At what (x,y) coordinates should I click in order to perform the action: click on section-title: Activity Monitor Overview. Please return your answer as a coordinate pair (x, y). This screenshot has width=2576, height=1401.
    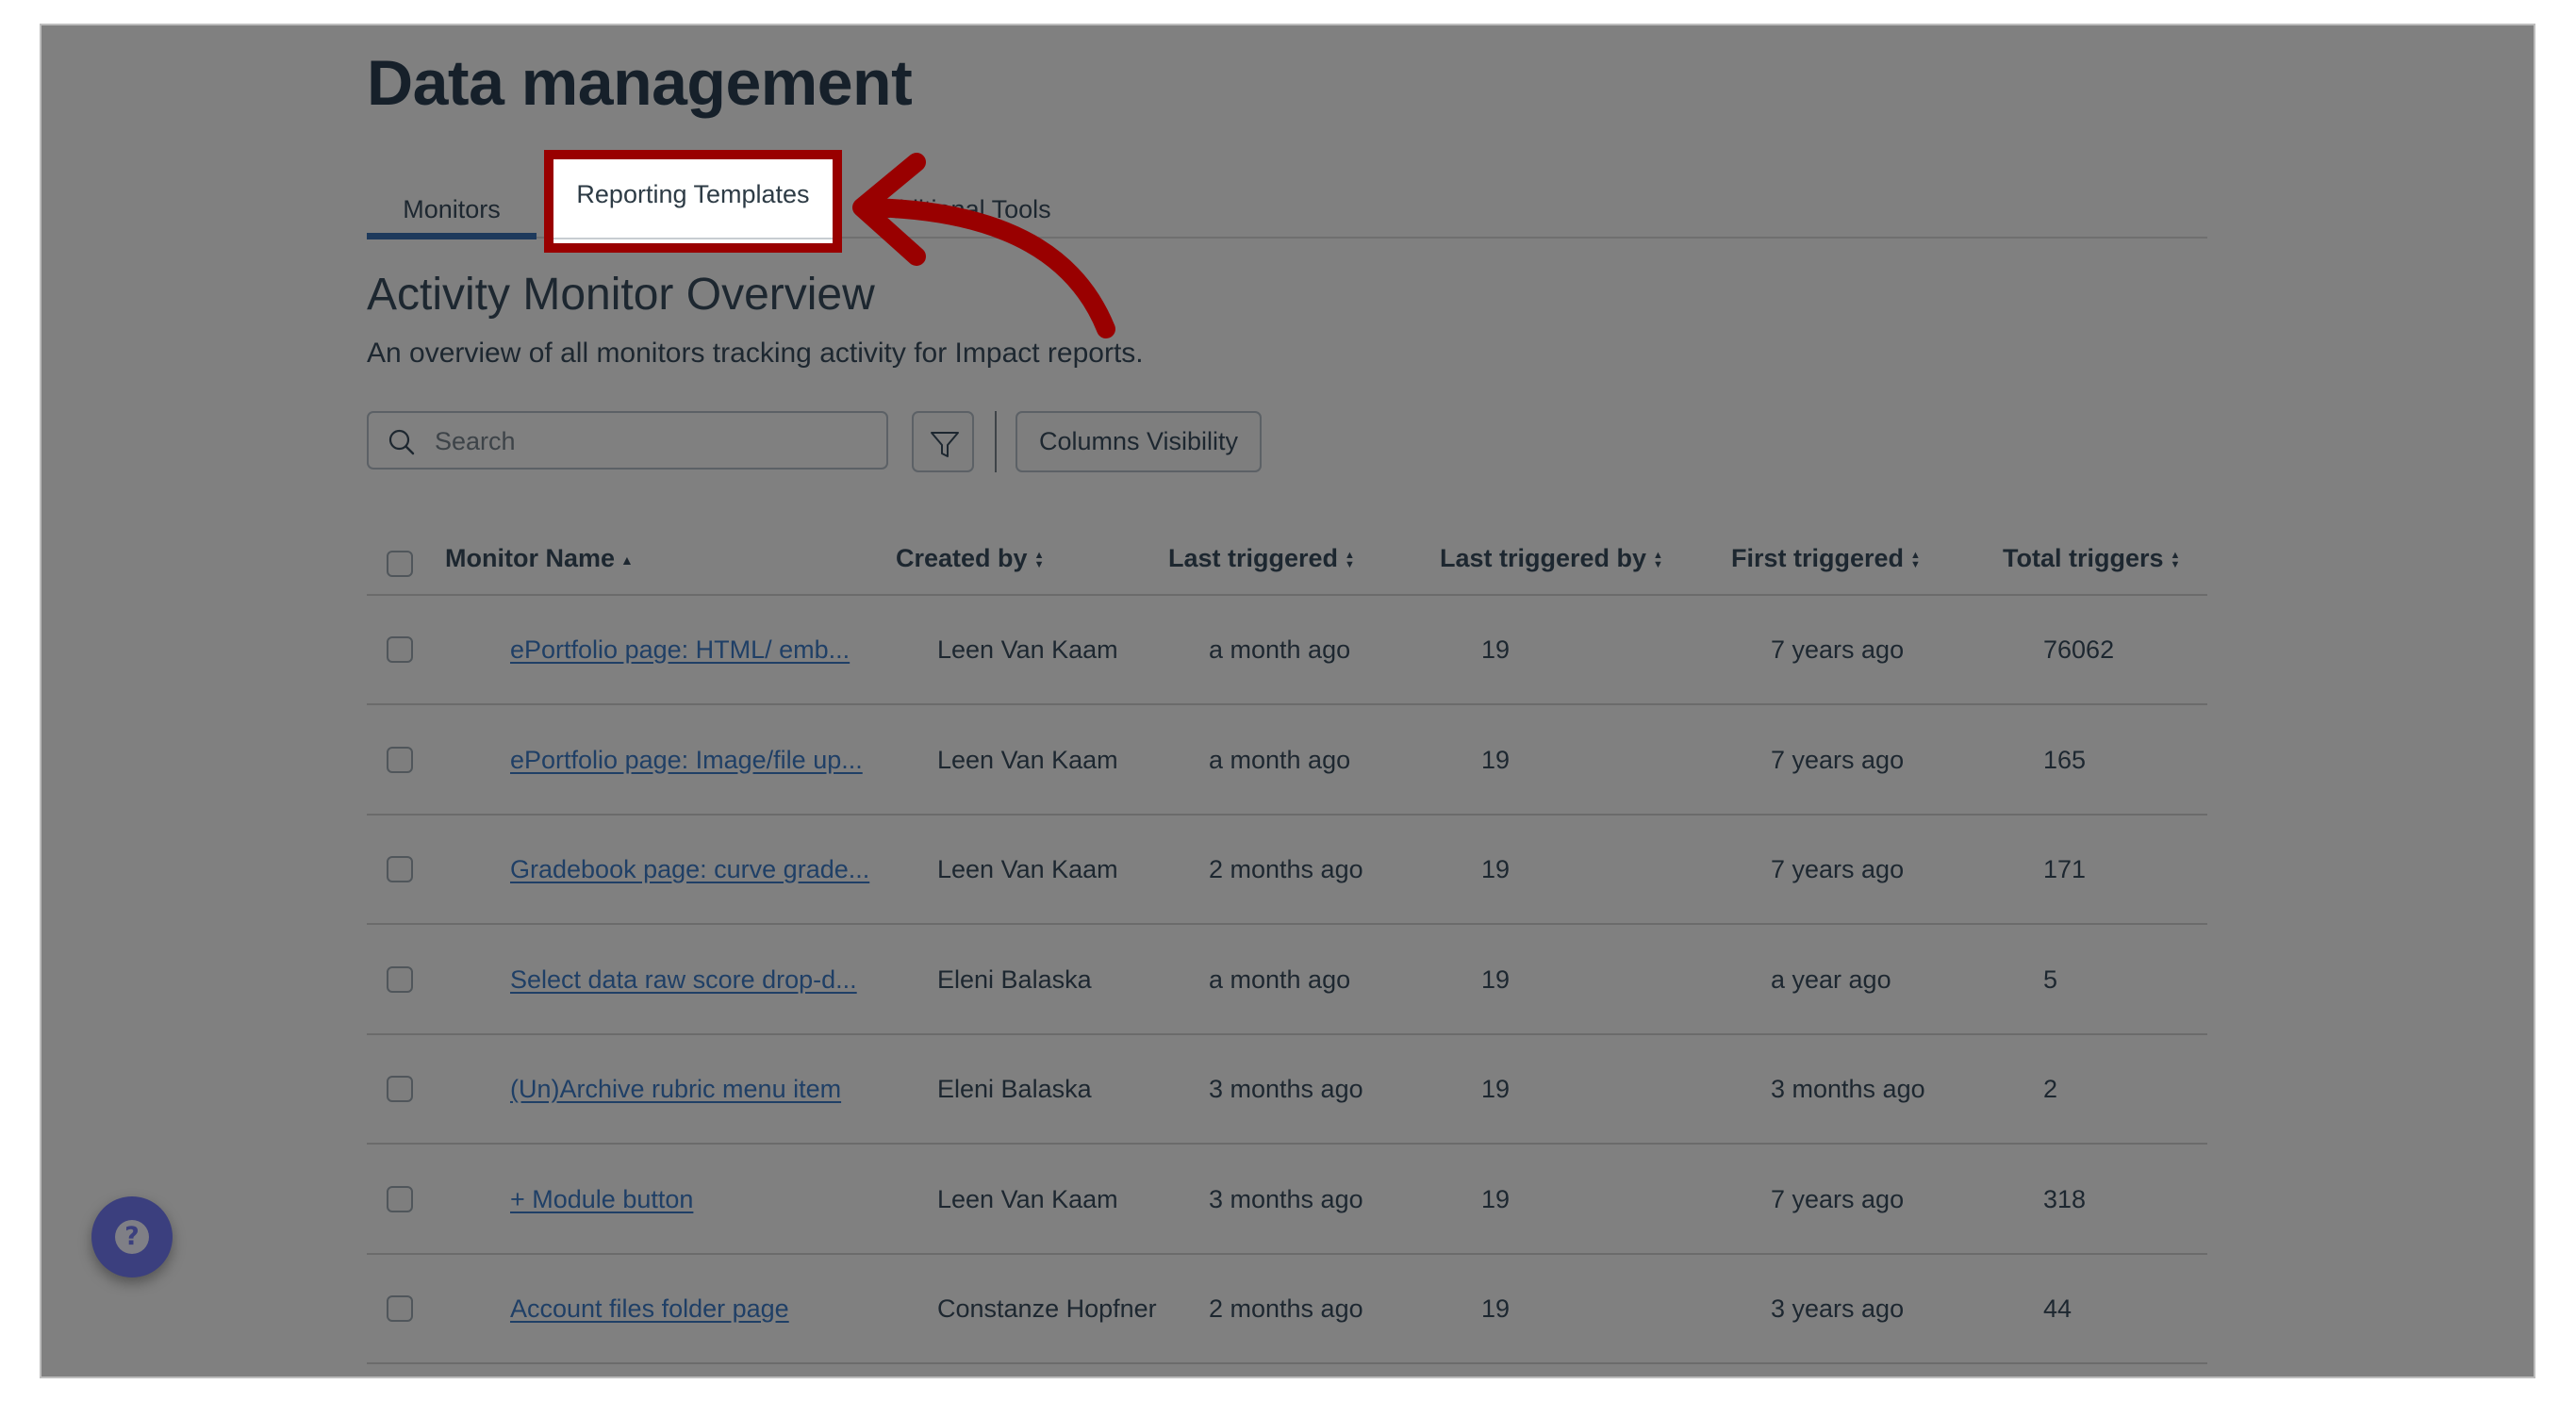
    Looking at the image, I should click on (621, 295).